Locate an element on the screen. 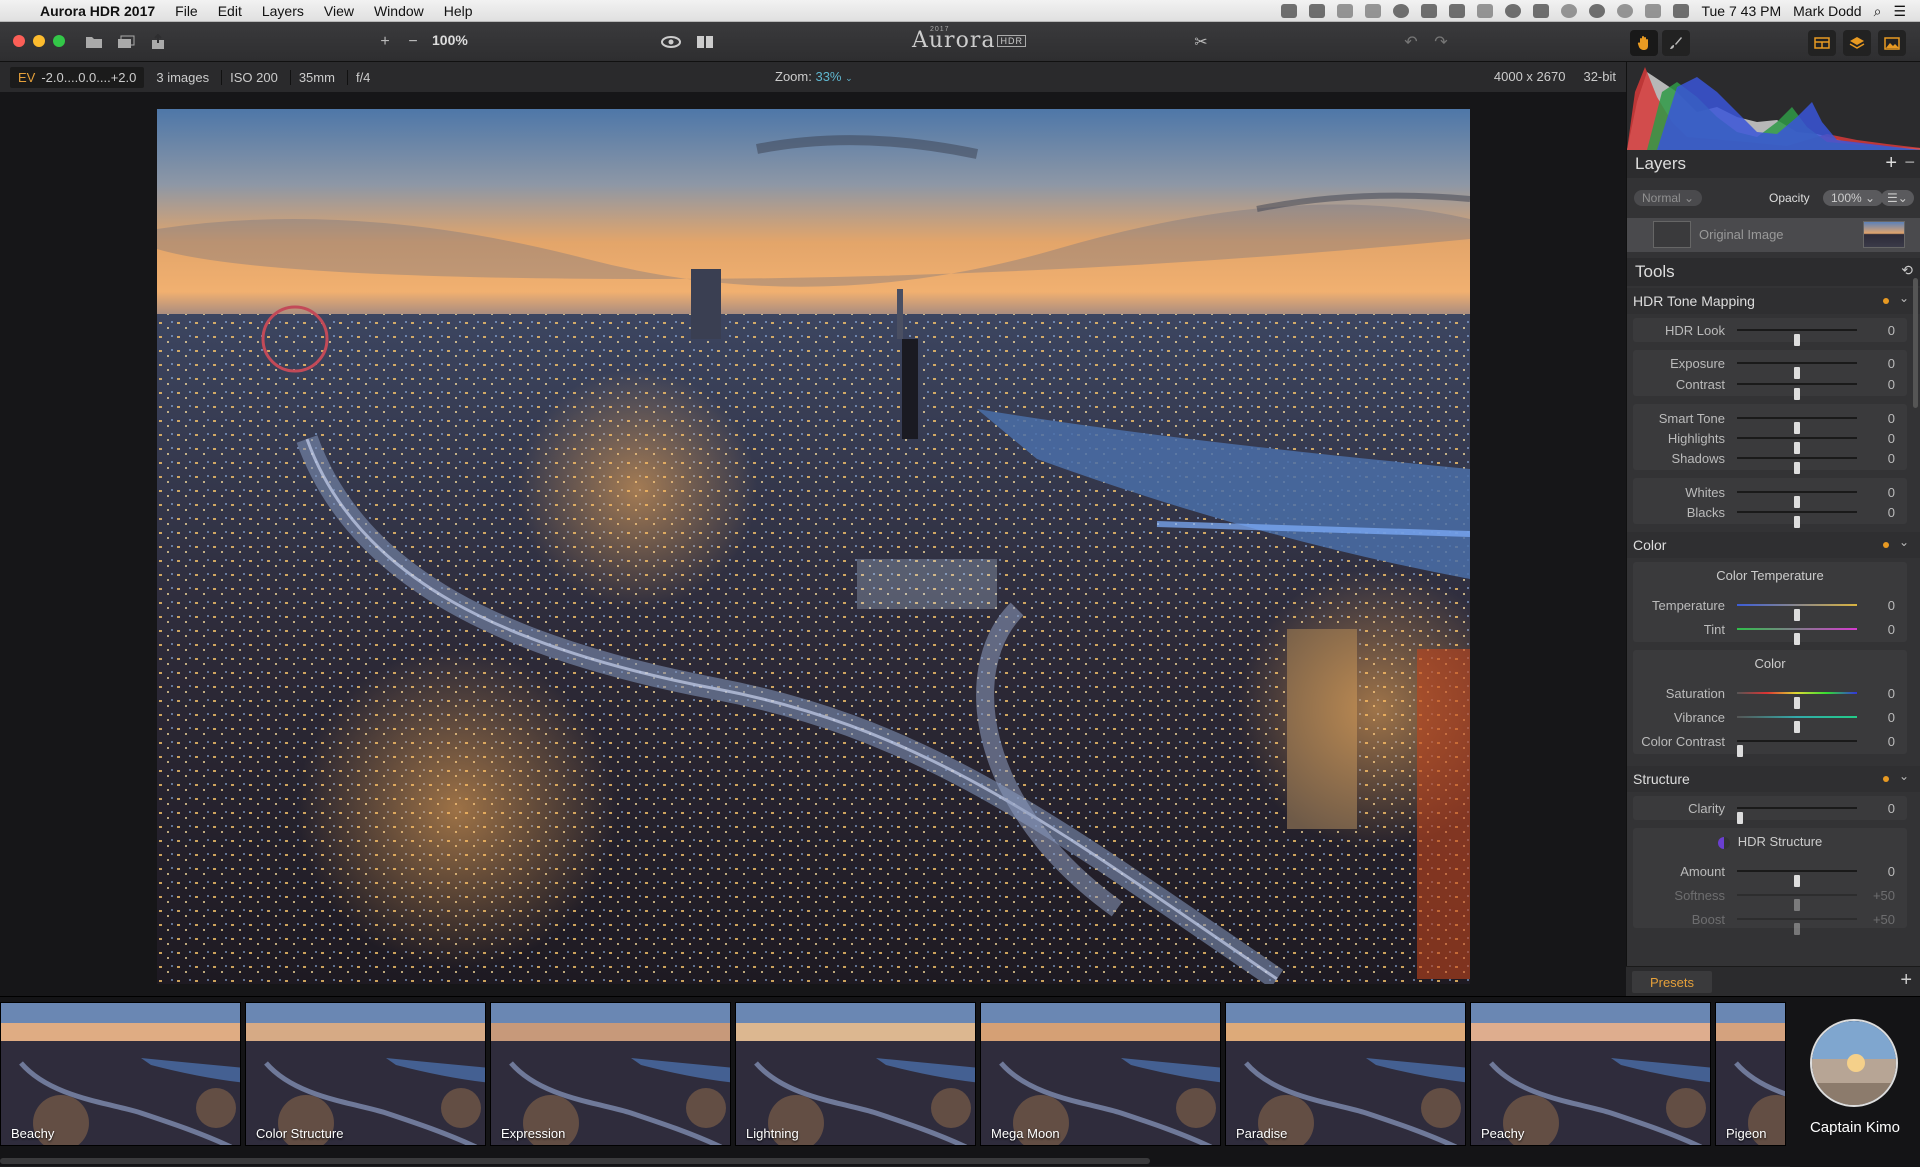 The width and height of the screenshot is (1920, 1167). wifi-icon is located at coordinates (1569, 11).